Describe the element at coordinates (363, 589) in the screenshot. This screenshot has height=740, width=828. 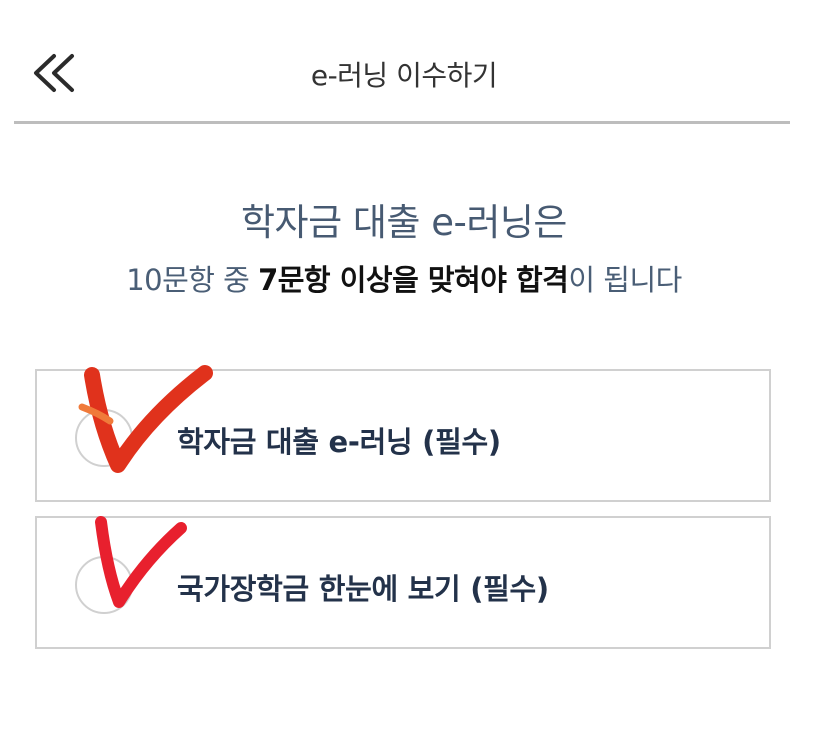
I see `course-item-label: 국가장학금 한눈에 보기 (필수)` at that location.